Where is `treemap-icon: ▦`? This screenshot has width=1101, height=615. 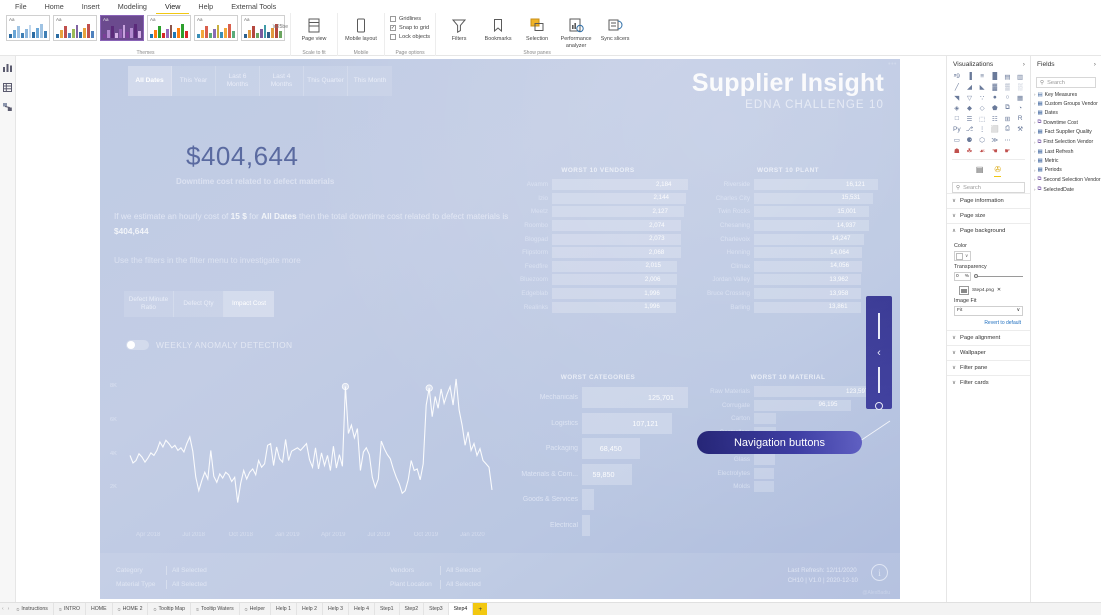
treemap-icon: ▦ is located at coordinates (1020, 98).